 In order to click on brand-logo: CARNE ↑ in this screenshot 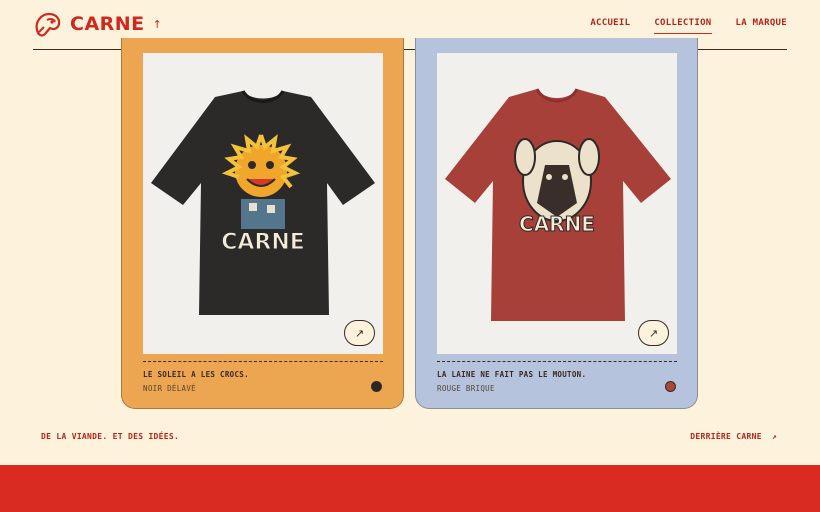, I will do `click(97, 24)`.